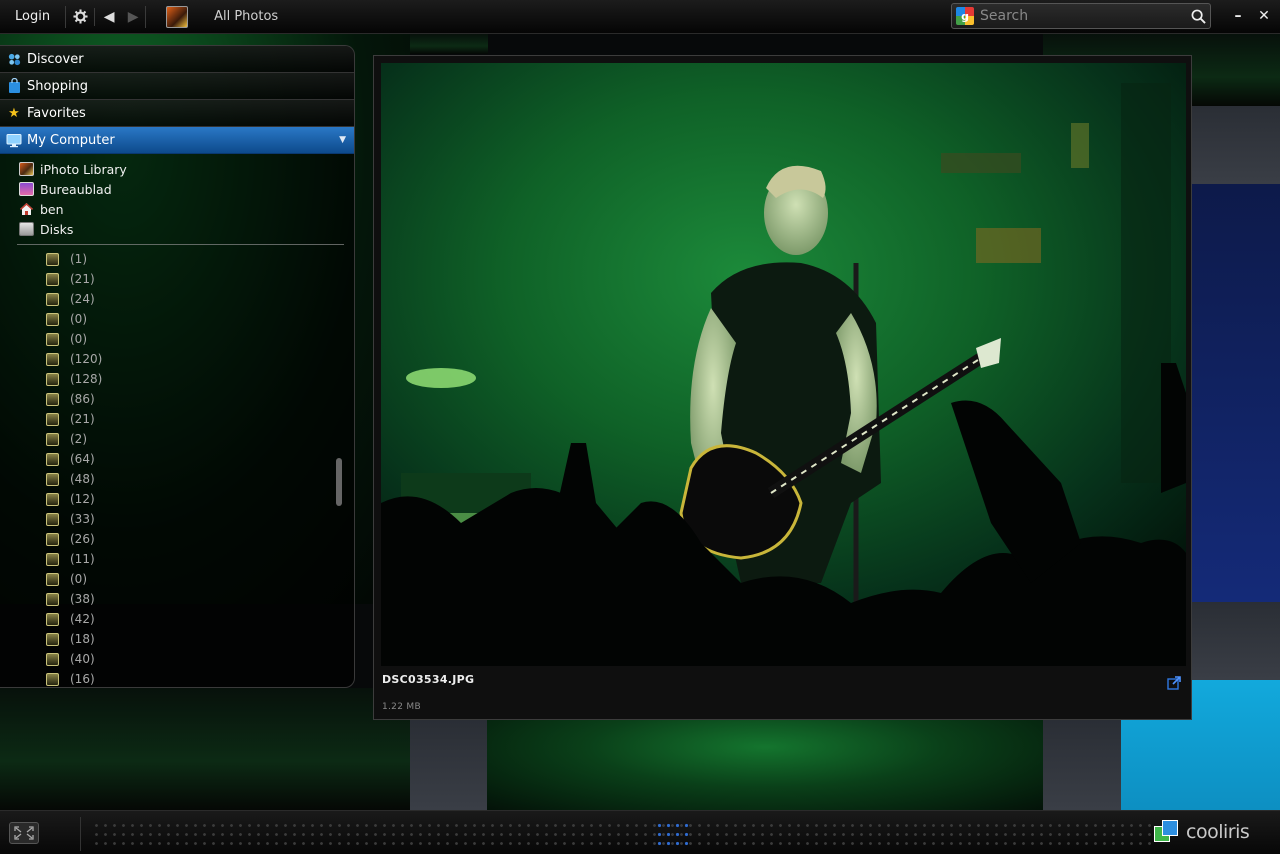  What do you see at coordinates (622, 834) in the screenshot?
I see `wall-scrubber` at bounding box center [622, 834].